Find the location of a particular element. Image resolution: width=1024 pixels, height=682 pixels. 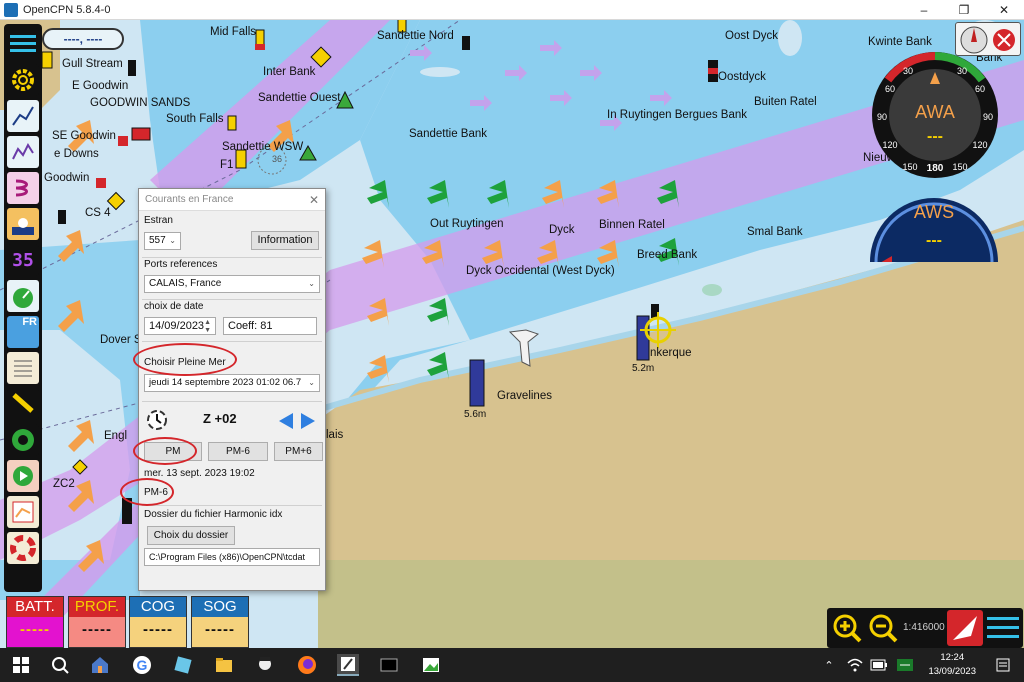

pirate-app-icon is located at coordinates (265, 665).